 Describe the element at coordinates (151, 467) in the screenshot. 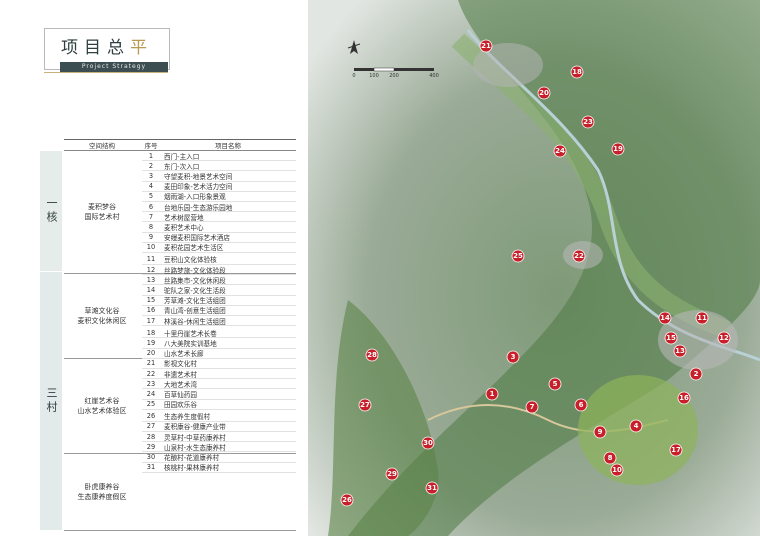

I see `row-number: 31` at that location.